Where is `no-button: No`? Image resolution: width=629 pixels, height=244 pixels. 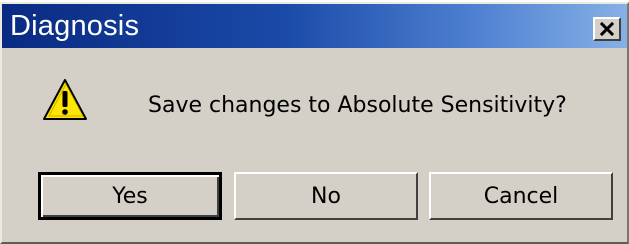 no-button: No is located at coordinates (326, 196).